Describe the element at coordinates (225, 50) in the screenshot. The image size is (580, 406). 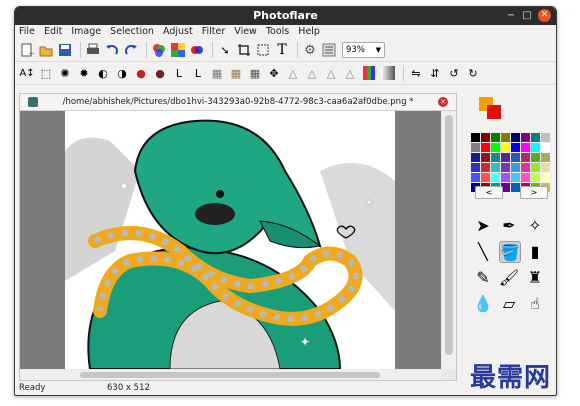
I see `pointer-icon: ➘` at that location.